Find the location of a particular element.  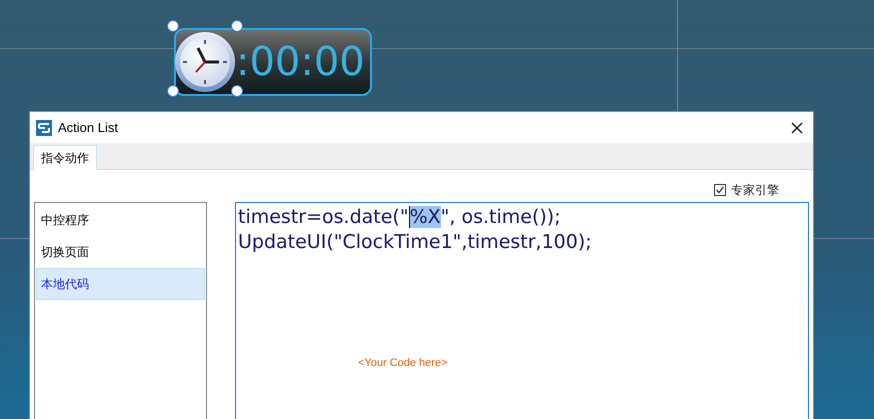

app-logo-icon is located at coordinates (44, 128).